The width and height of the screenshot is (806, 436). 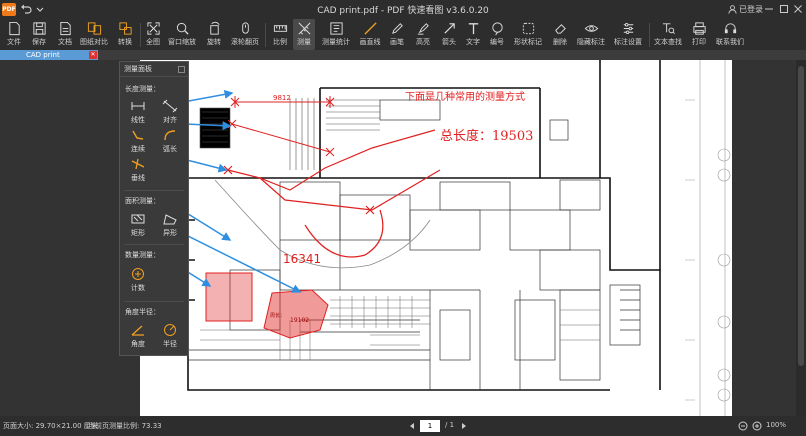 I want to click on page-number-input: 1, so click(x=430, y=426).